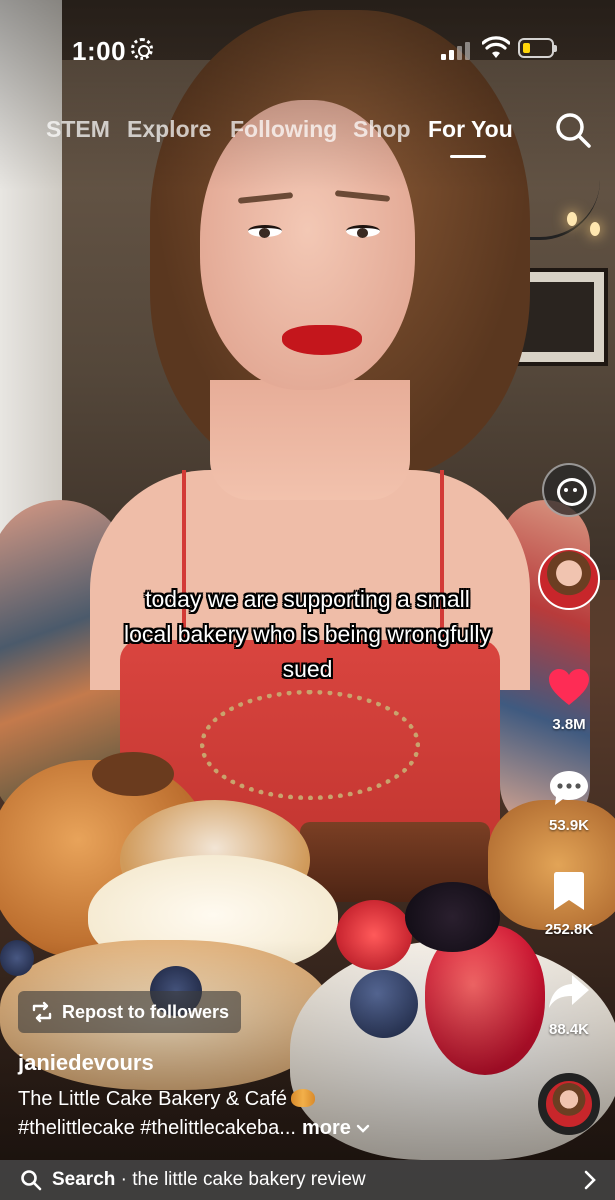 The image size is (615, 1200). I want to click on share-button: 88.4K, so click(569, 1005).